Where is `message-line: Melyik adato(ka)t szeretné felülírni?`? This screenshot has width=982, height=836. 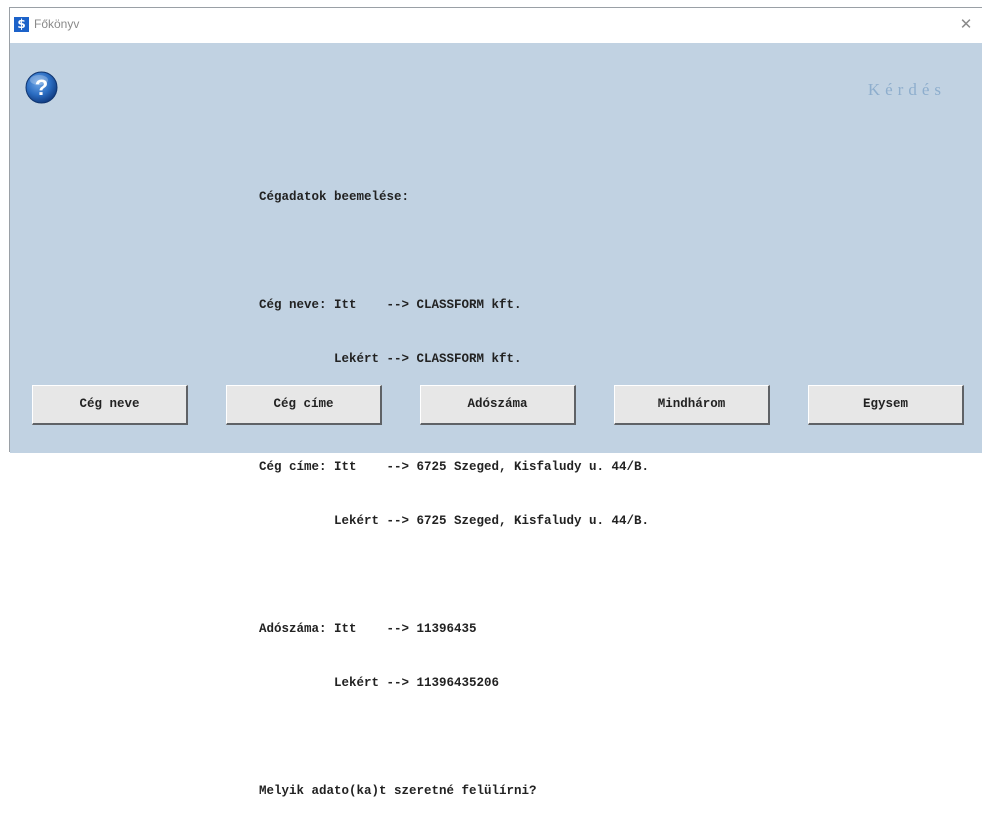 message-line: Melyik adato(ka)t szeretné felülírni? is located at coordinates (398, 791).